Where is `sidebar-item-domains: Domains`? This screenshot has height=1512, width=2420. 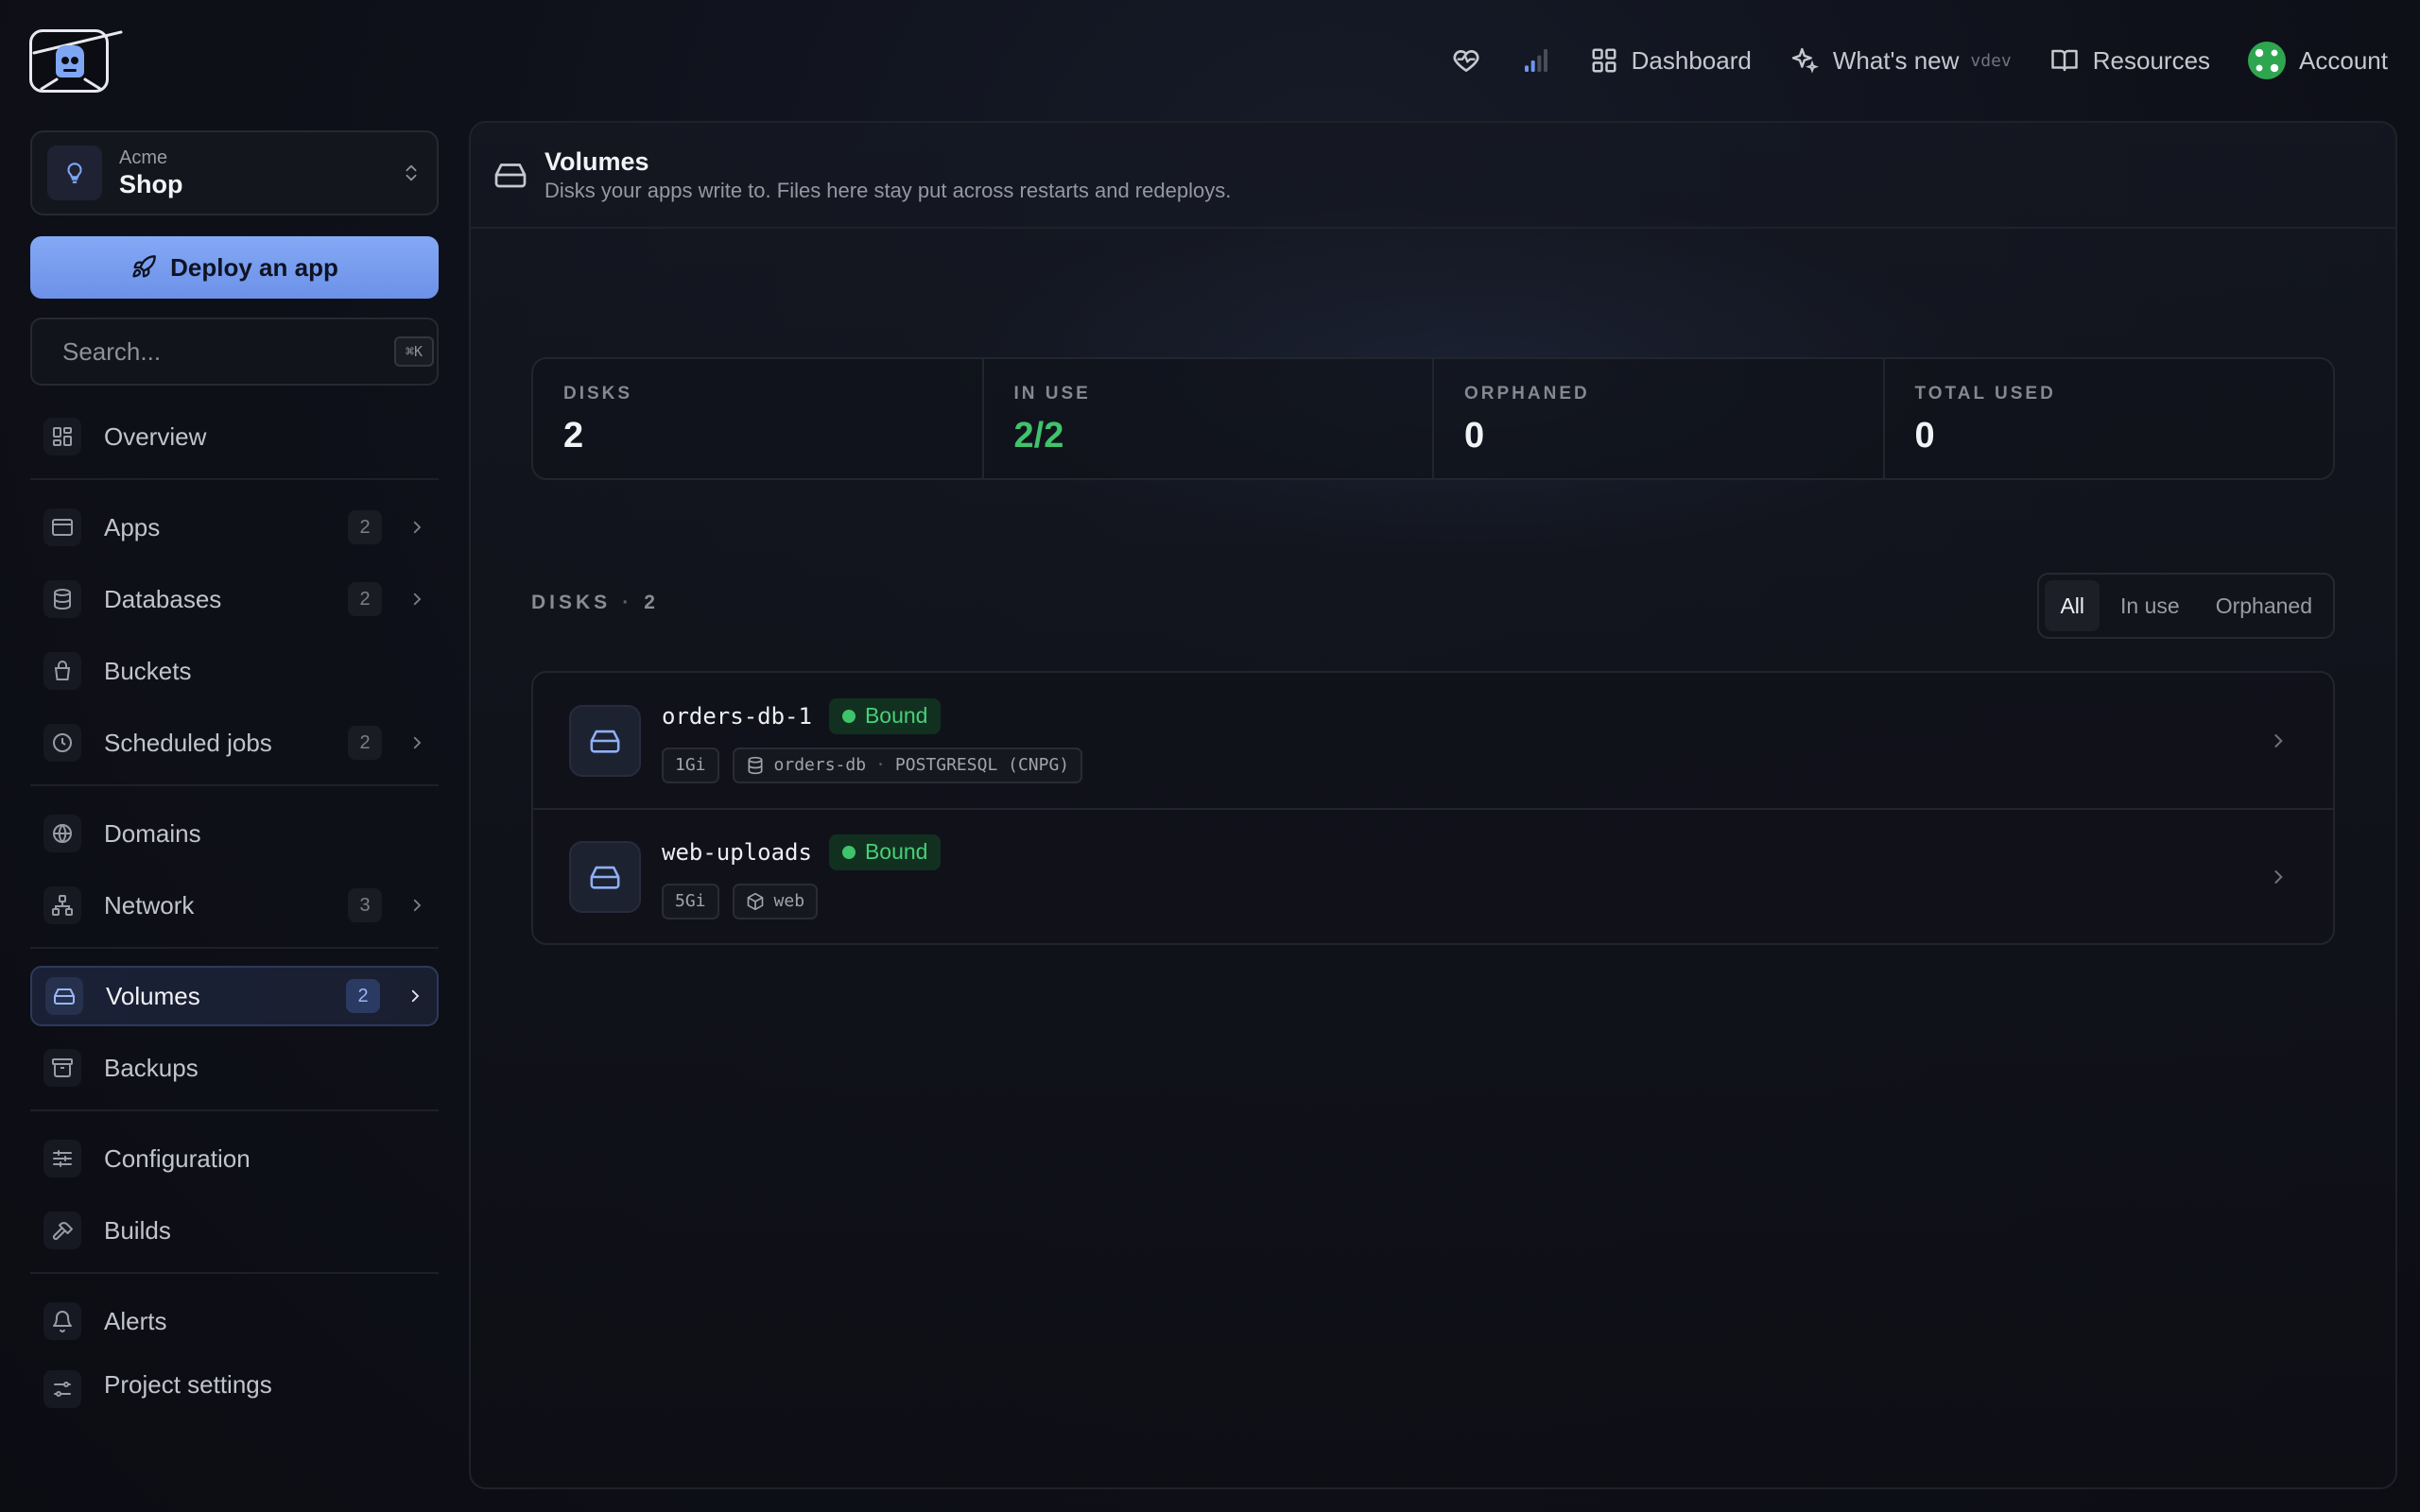 sidebar-item-domains: Domains is located at coordinates (234, 833).